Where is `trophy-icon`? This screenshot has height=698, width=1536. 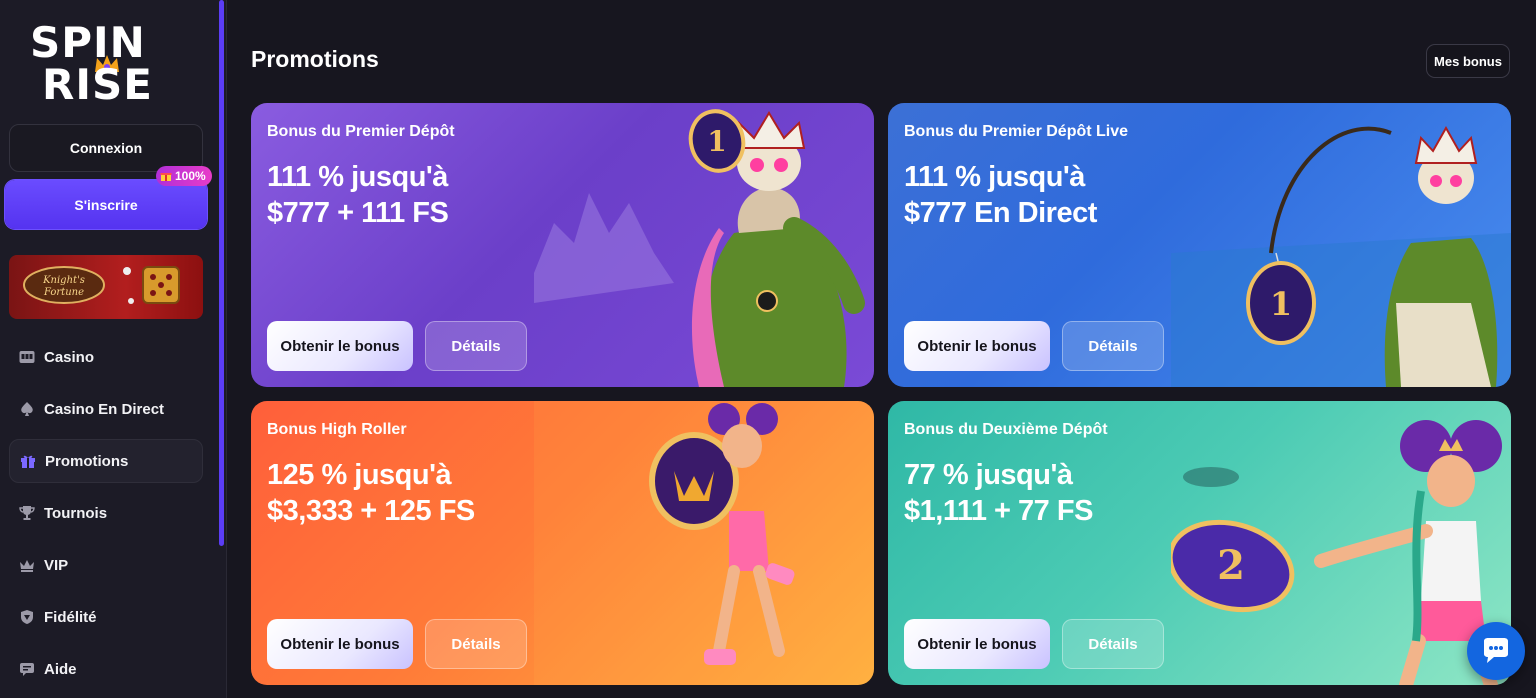
trophy-icon is located at coordinates (26, 513).